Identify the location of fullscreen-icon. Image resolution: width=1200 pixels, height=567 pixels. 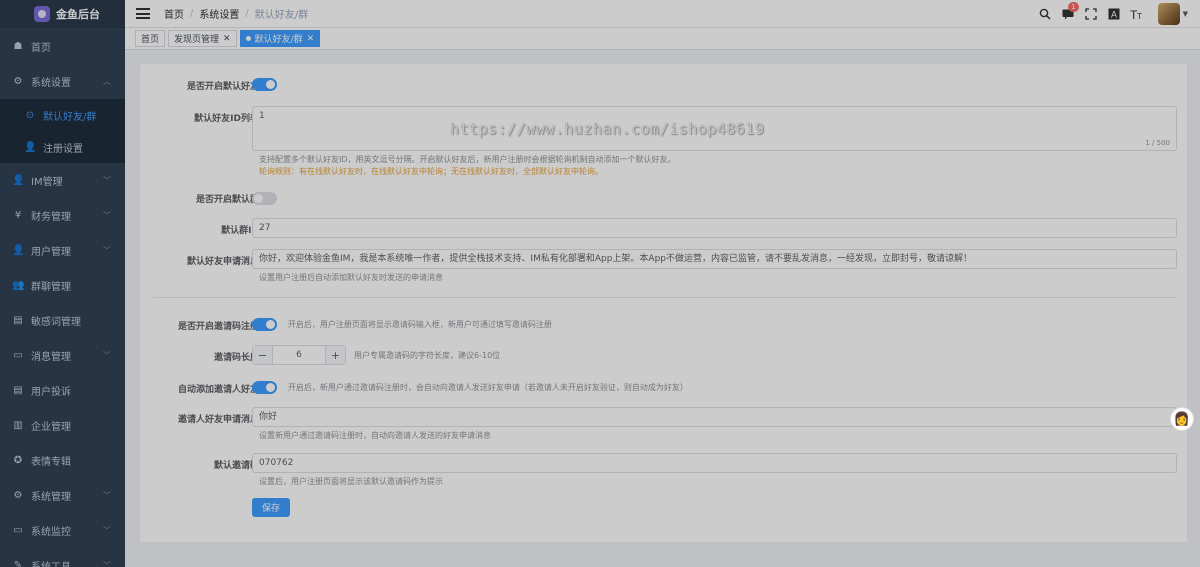
(1091, 14).